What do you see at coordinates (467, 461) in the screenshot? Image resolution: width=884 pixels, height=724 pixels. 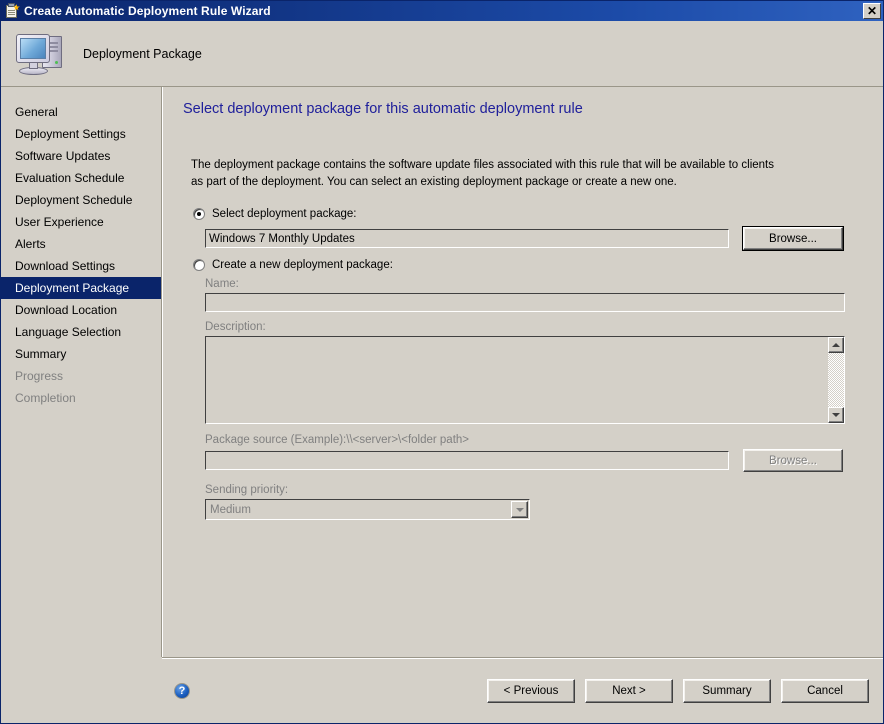 I see `package-source-input` at bounding box center [467, 461].